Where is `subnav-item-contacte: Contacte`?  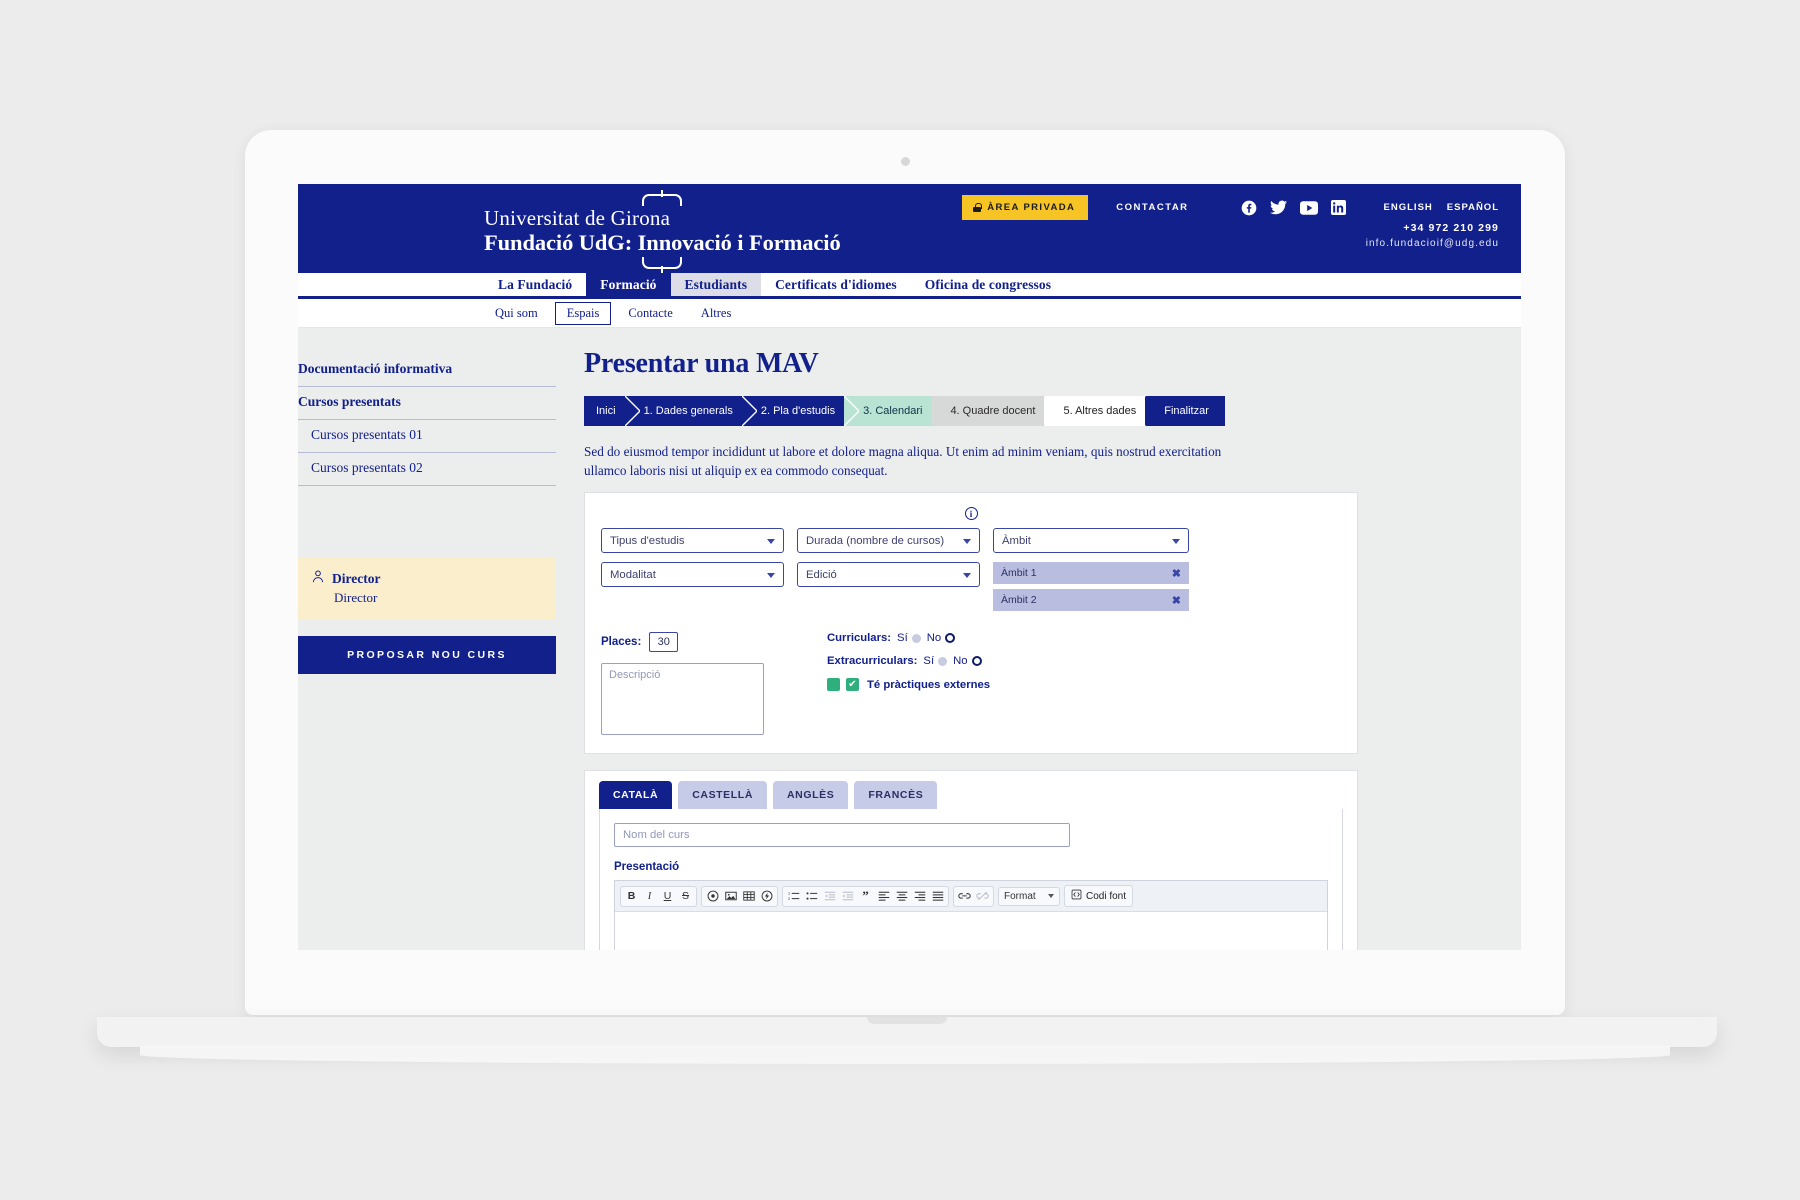 subnav-item-contacte: Contacte is located at coordinates (650, 313).